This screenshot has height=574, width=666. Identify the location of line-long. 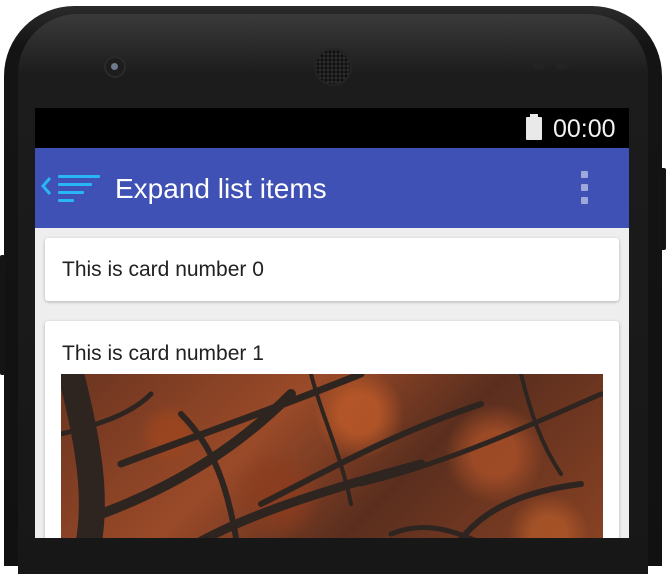
(79, 176).